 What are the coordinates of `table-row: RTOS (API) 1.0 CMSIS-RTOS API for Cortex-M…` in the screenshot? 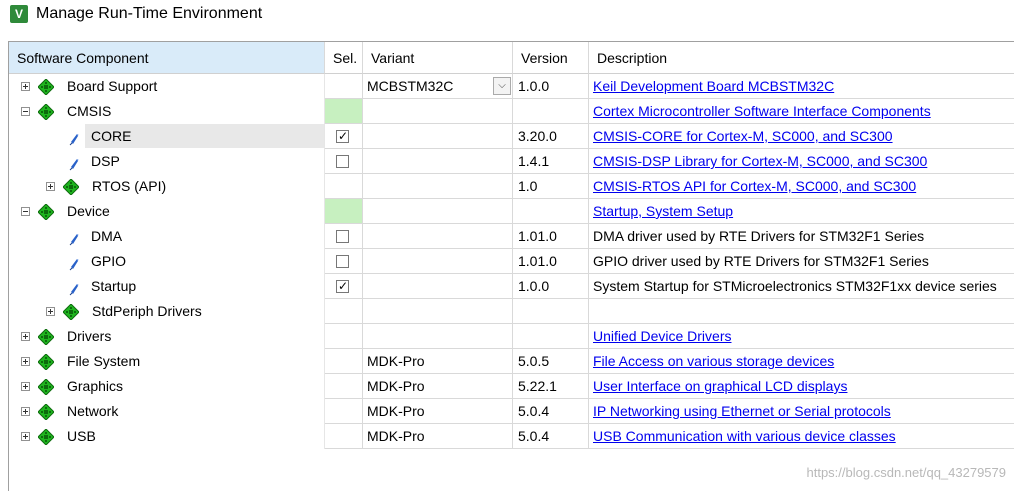 It's located at (511, 186).